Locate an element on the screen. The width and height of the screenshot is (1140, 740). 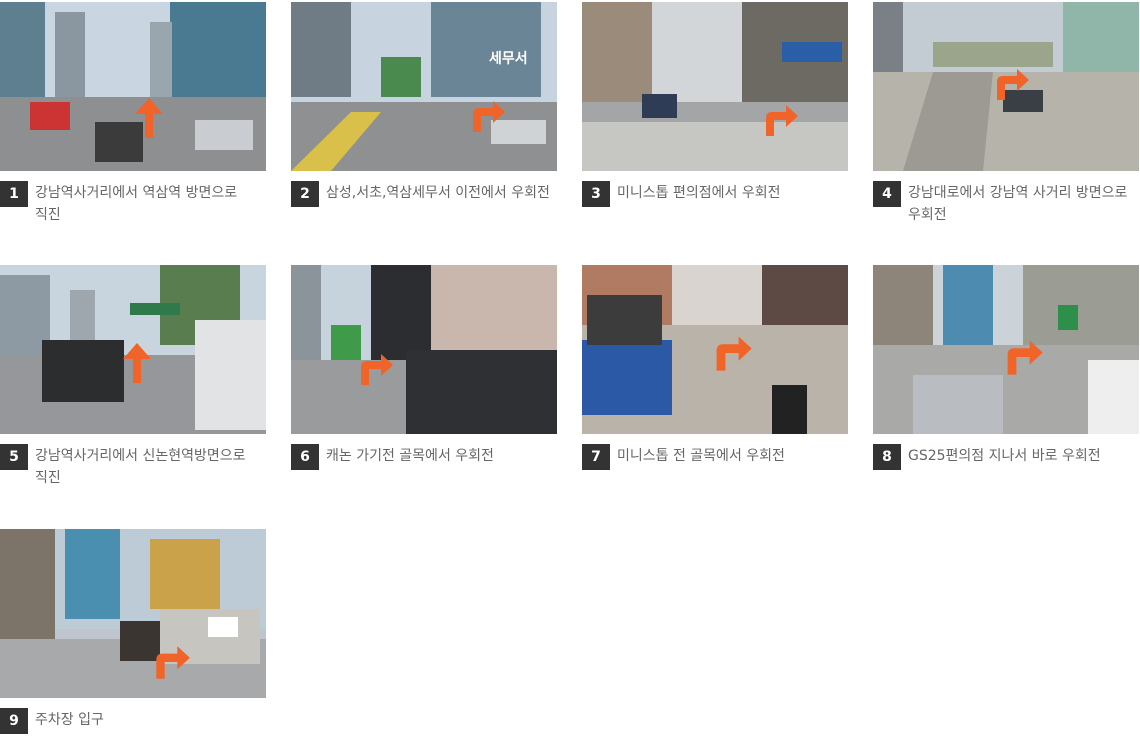
step-caption: 미니스톱 편의점에서 우회전 is located at coordinates (699, 193).